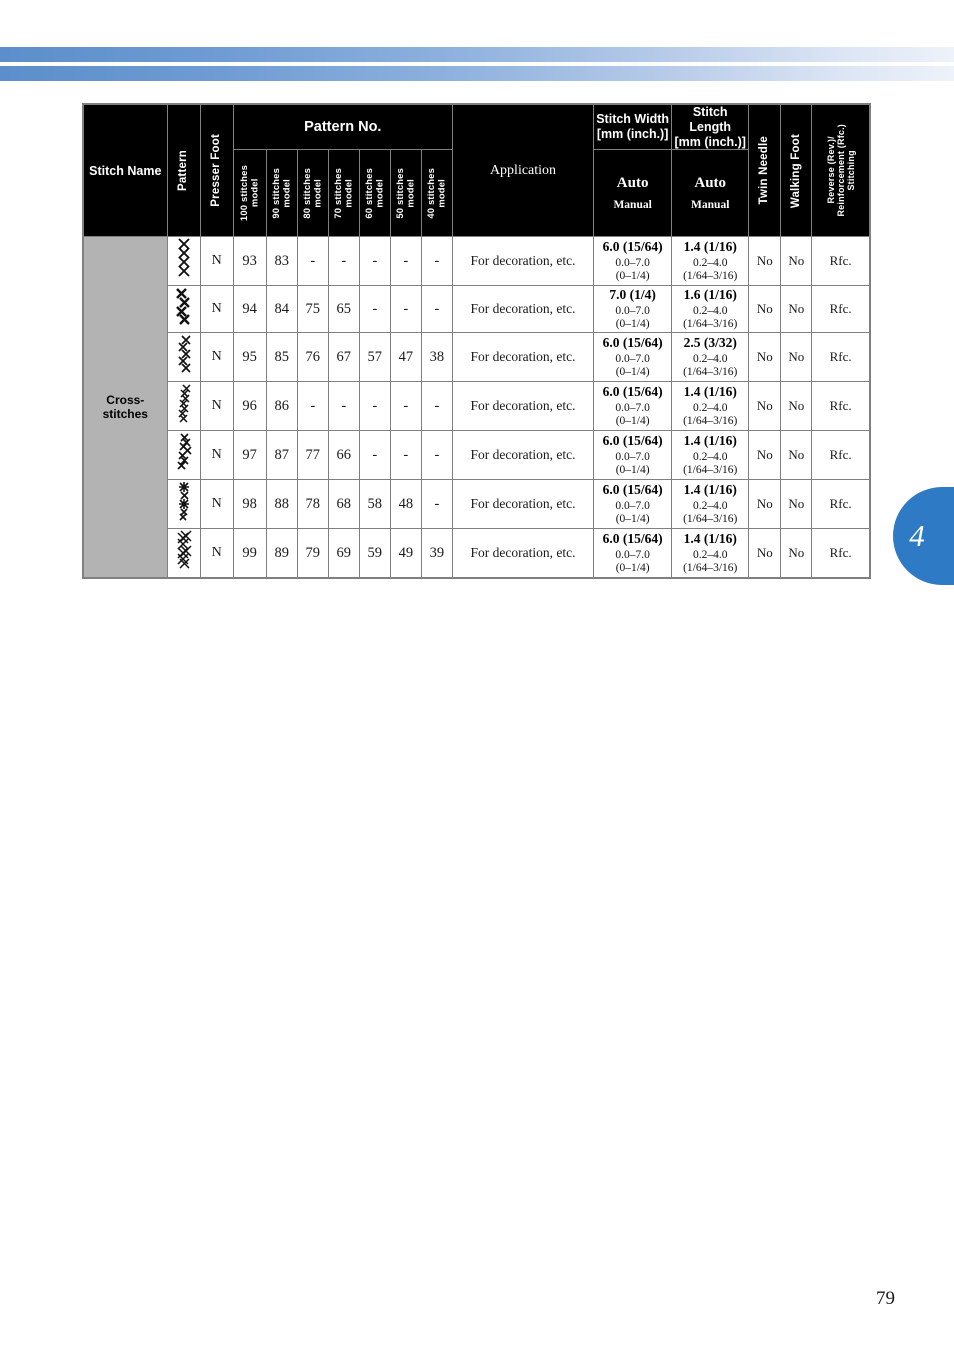 The width and height of the screenshot is (954, 1348). What do you see at coordinates (343, 553) in the screenshot?
I see `model-70-value: 69` at bounding box center [343, 553].